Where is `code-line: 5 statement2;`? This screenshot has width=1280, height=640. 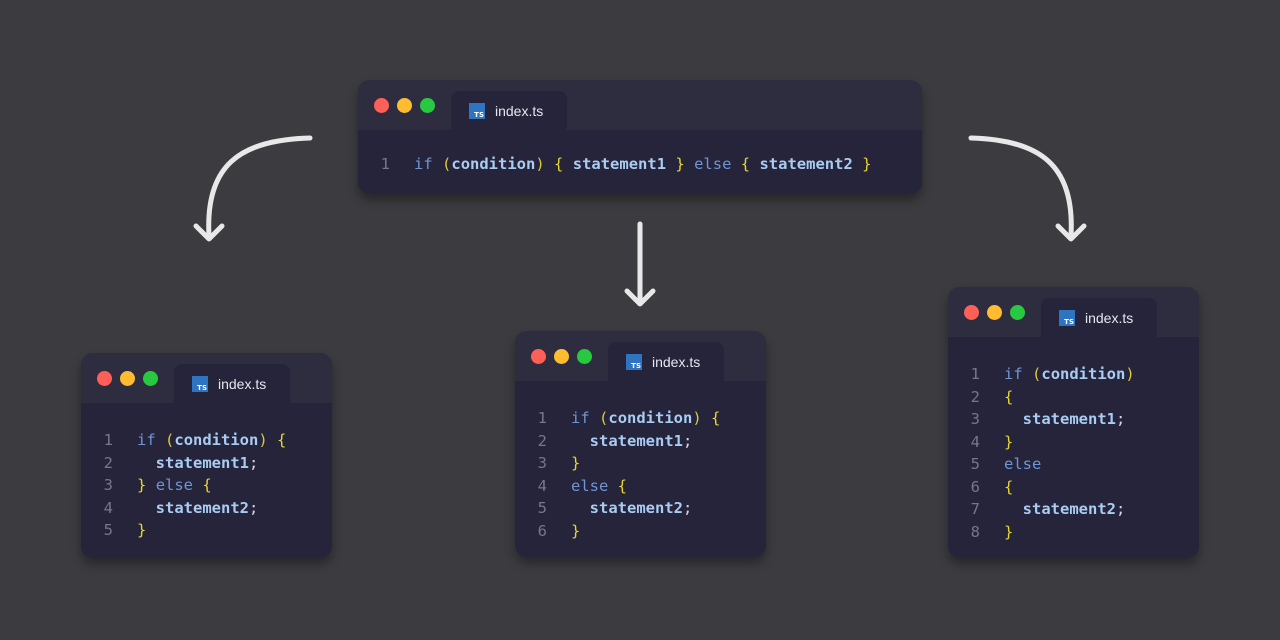
code-line: 5 statement2; is located at coordinates (640, 508).